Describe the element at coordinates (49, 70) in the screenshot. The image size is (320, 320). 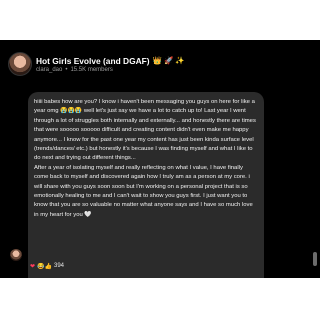
I see `creator-name: clara_dao` at that location.